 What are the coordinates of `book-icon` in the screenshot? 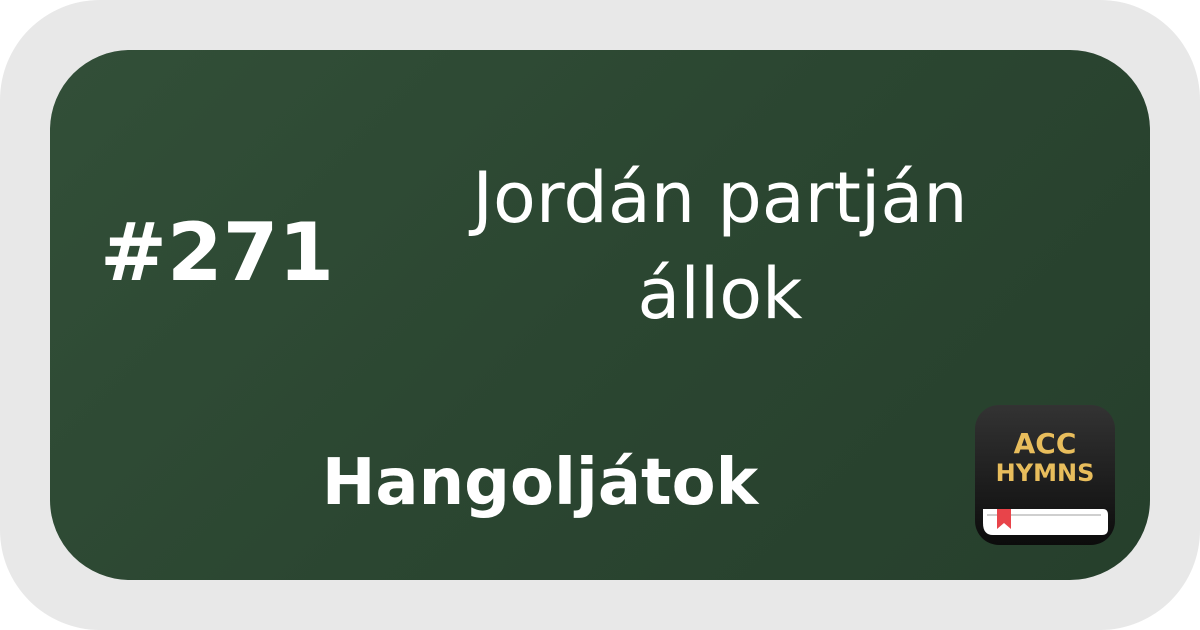 It's located at (1045, 522).